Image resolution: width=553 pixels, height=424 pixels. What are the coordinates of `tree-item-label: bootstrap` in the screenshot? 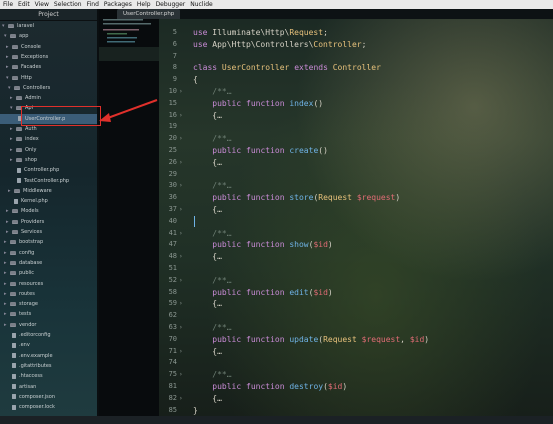 It's located at (31, 242).